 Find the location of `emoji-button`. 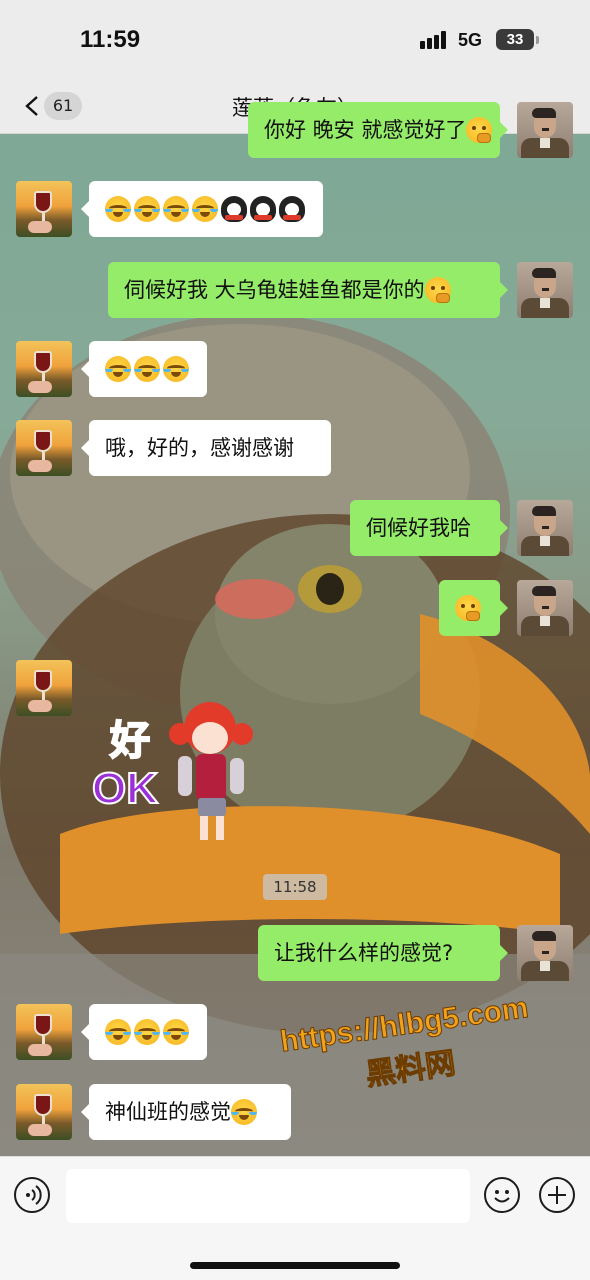

emoji-button is located at coordinates (502, 1195).